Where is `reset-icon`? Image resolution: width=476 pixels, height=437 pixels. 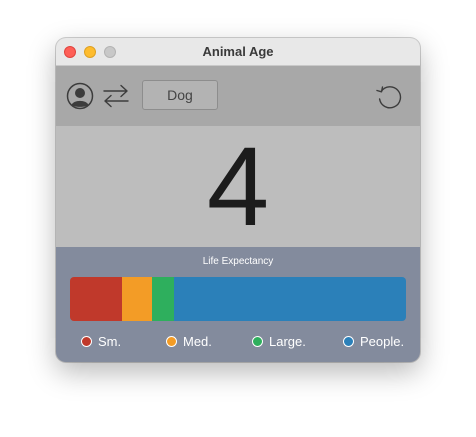
reset-icon is located at coordinates (389, 97).